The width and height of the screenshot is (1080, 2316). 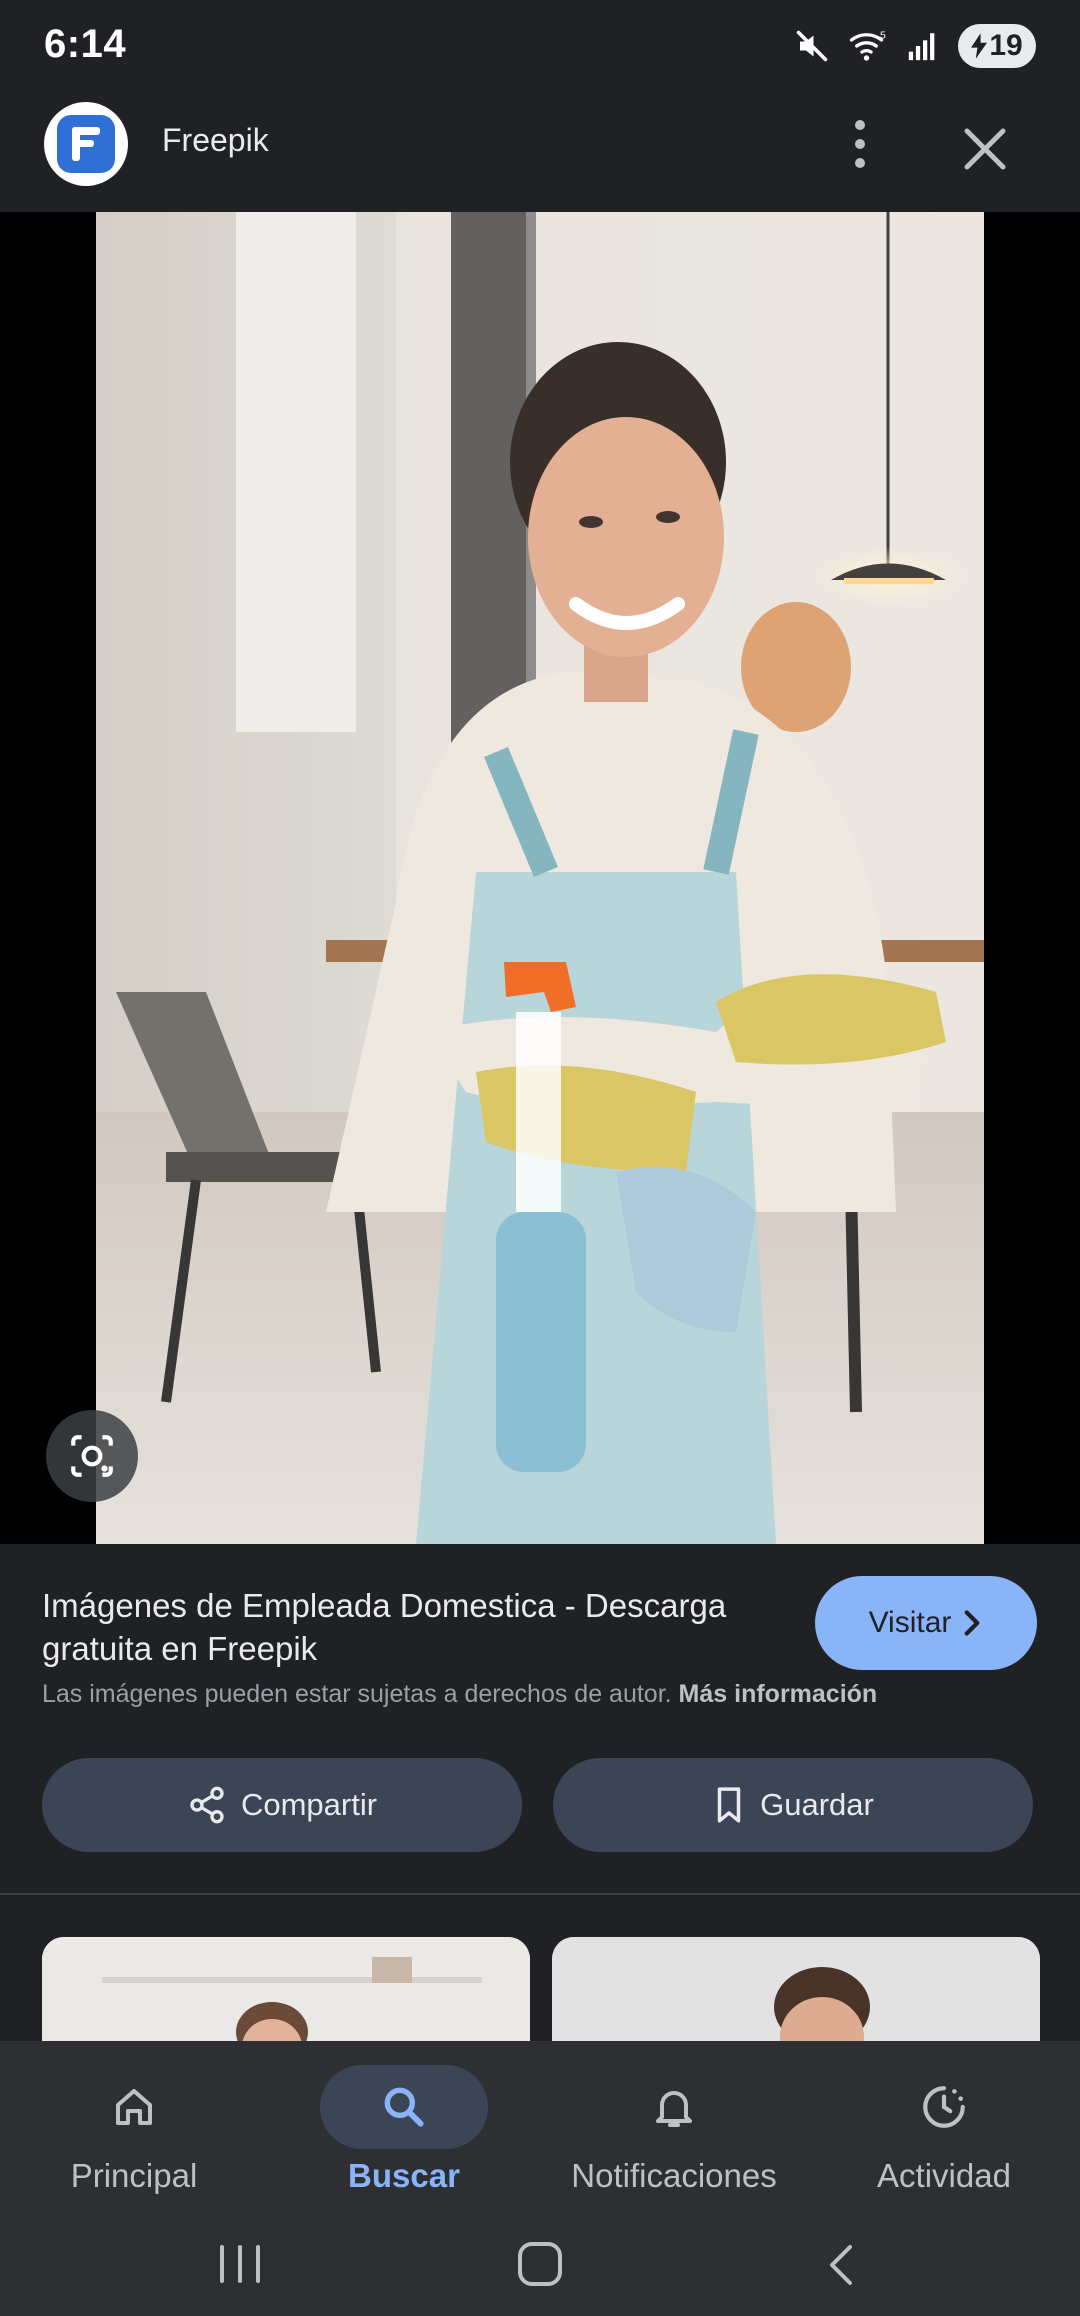 I want to click on nav-item-notificaciones: Notificaciones, so click(x=674, y=2128).